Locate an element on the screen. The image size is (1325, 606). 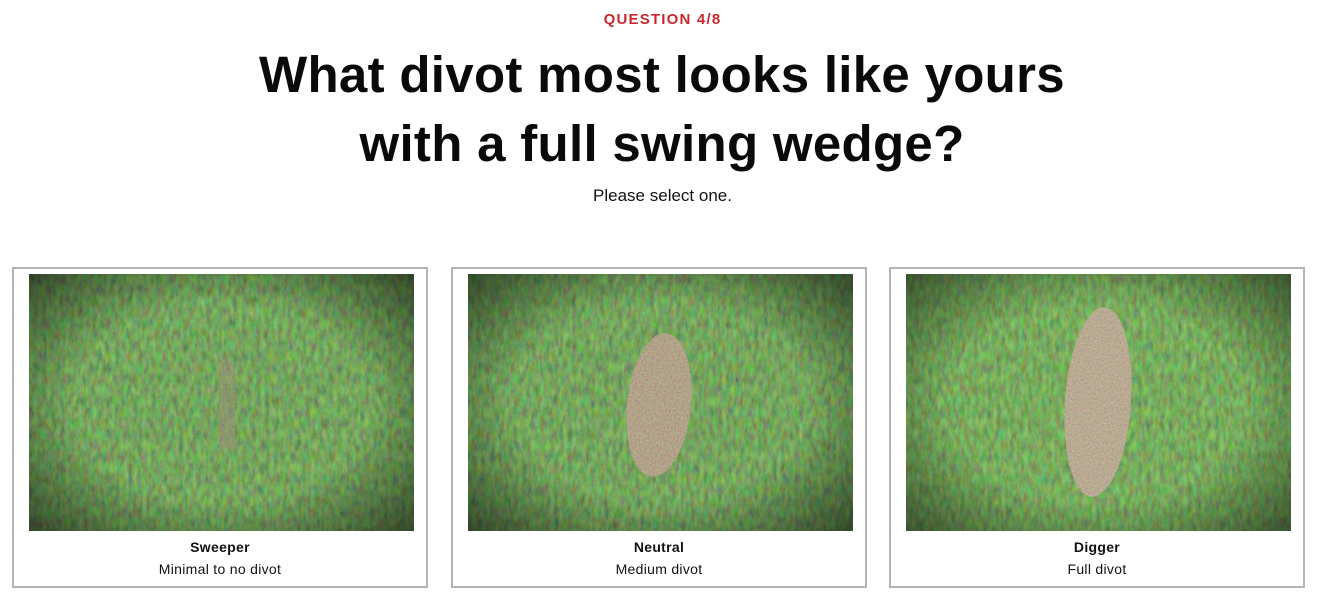
divot-photo-digger is located at coordinates (1098, 402).